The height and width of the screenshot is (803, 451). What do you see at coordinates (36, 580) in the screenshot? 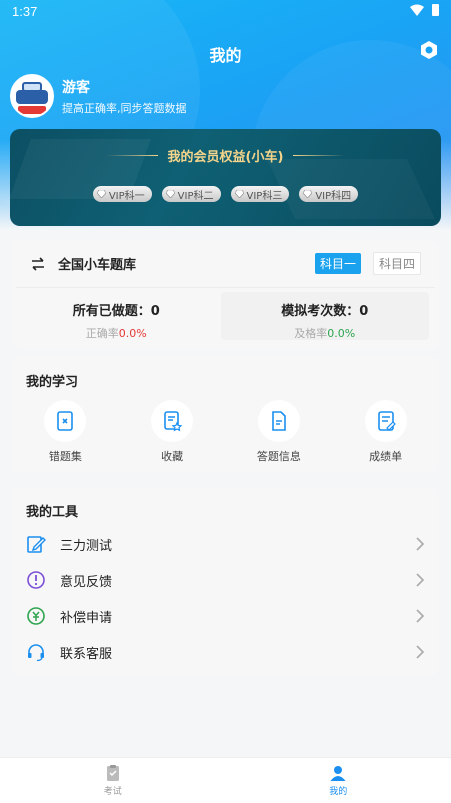
I see `feedback-icon` at bounding box center [36, 580].